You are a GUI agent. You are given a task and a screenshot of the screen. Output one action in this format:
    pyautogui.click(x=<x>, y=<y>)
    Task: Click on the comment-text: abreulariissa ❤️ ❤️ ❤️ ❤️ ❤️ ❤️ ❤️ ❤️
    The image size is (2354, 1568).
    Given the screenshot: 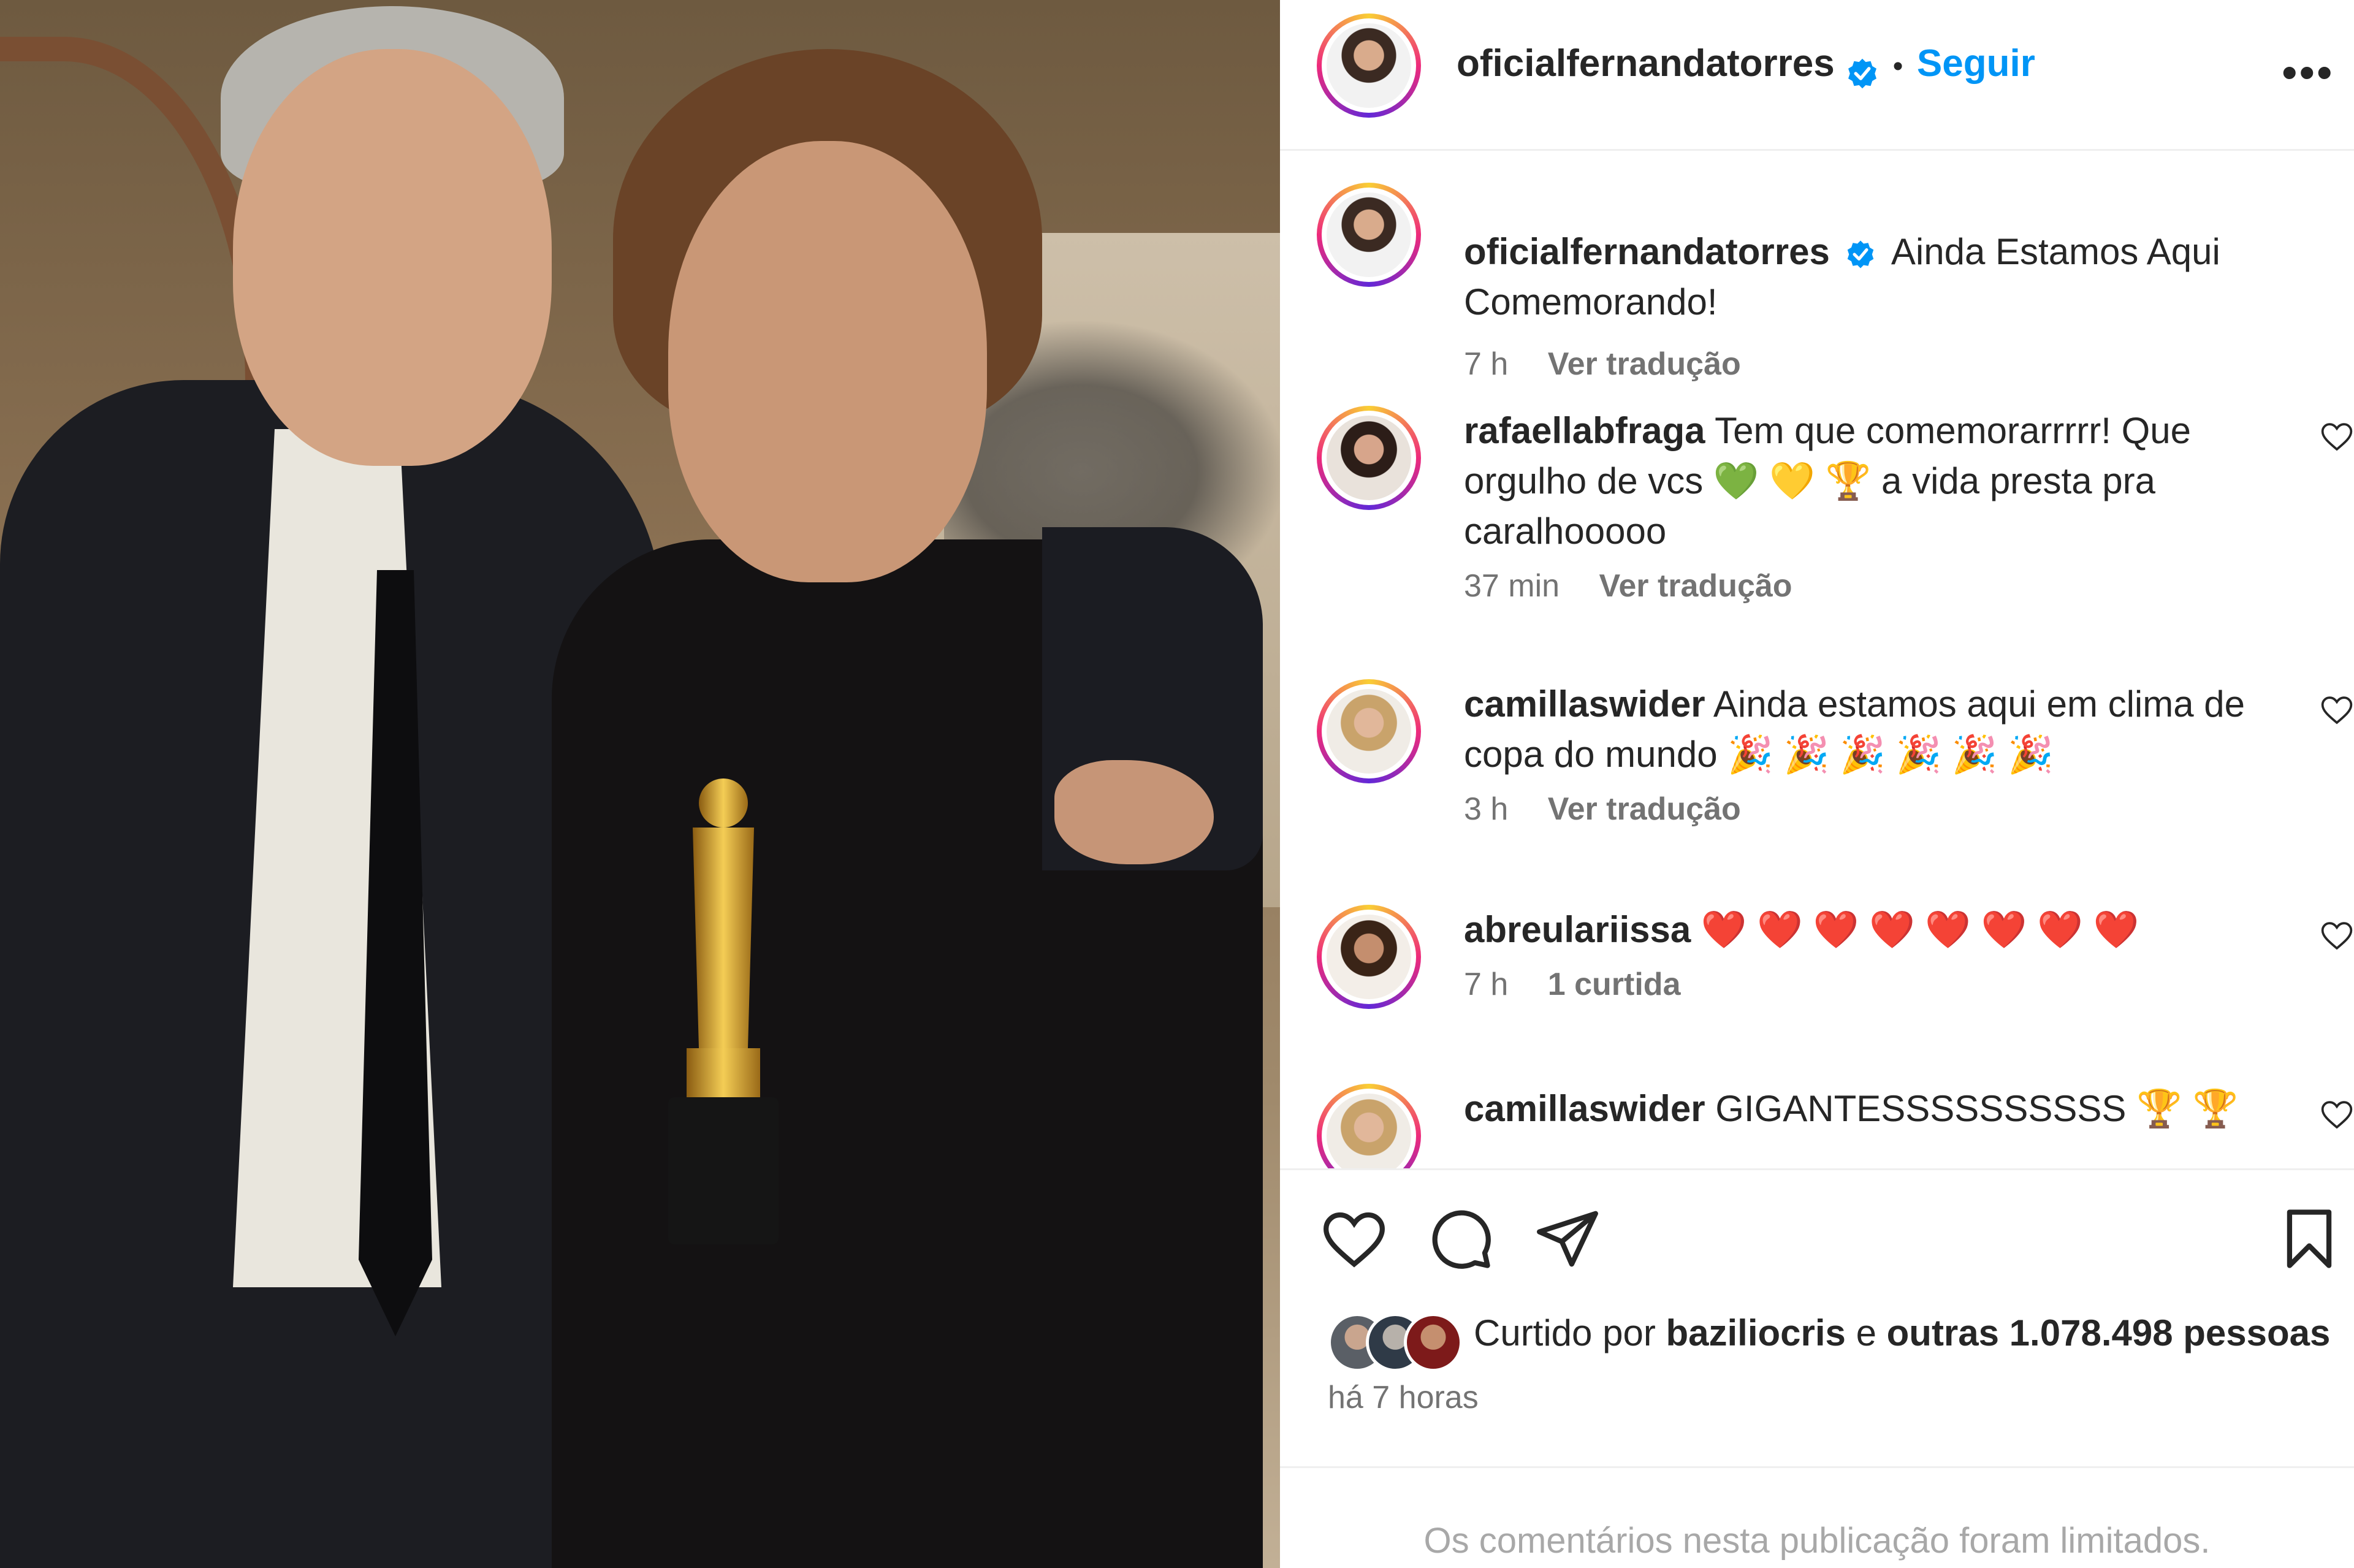 What is the action you would take?
    pyautogui.click(x=1909, y=930)
    